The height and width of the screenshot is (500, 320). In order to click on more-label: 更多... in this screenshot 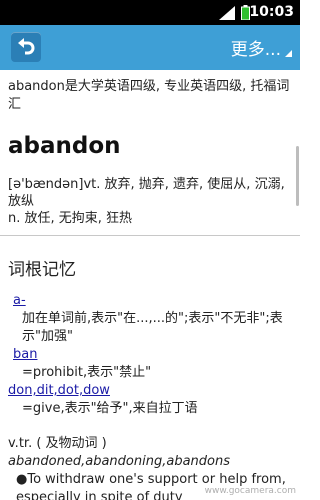, I will do `click(255, 50)`.